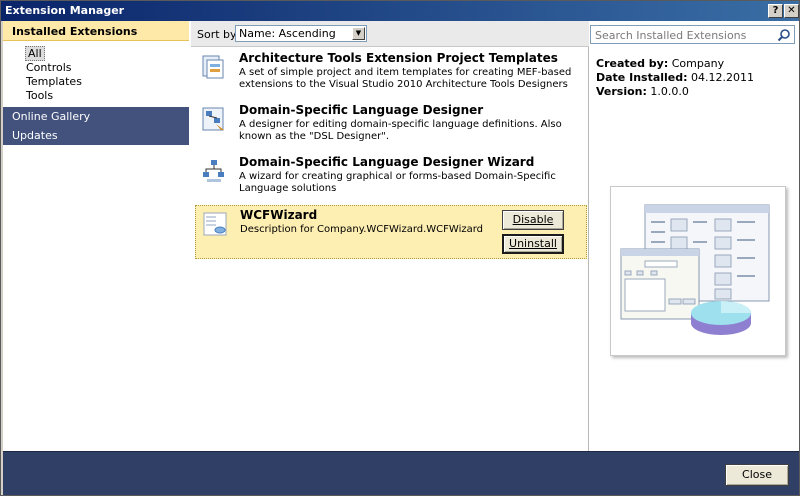  I want to click on preview-image, so click(698, 271).